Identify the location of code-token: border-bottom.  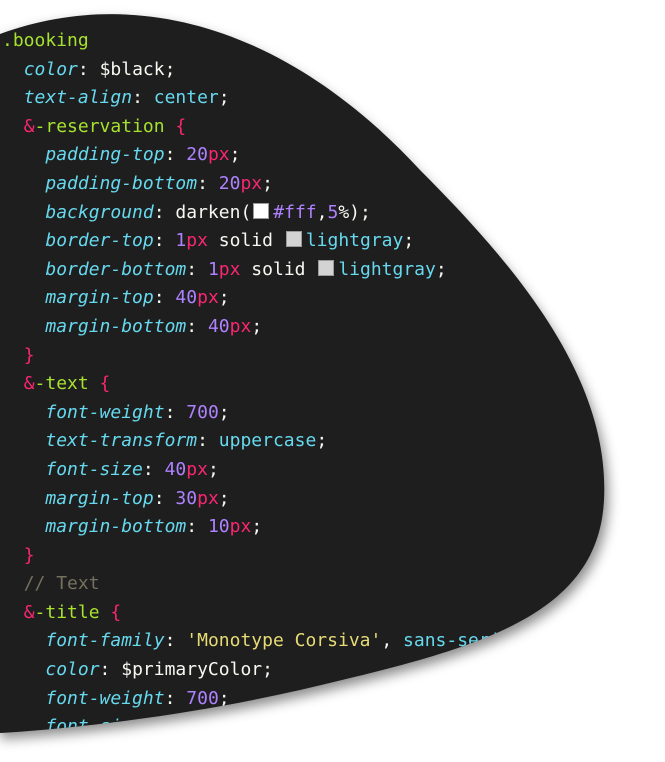
(116, 269).